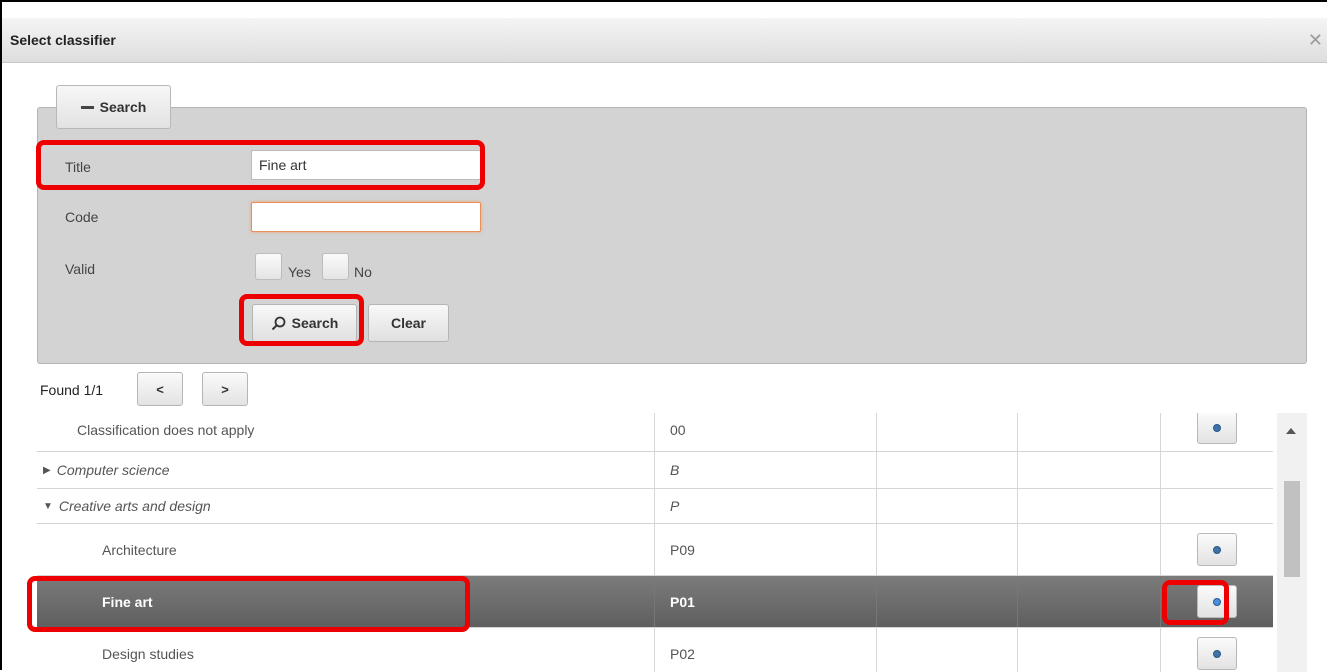 The image size is (1327, 672). I want to click on table-row: Design studies P02, so click(655, 650).